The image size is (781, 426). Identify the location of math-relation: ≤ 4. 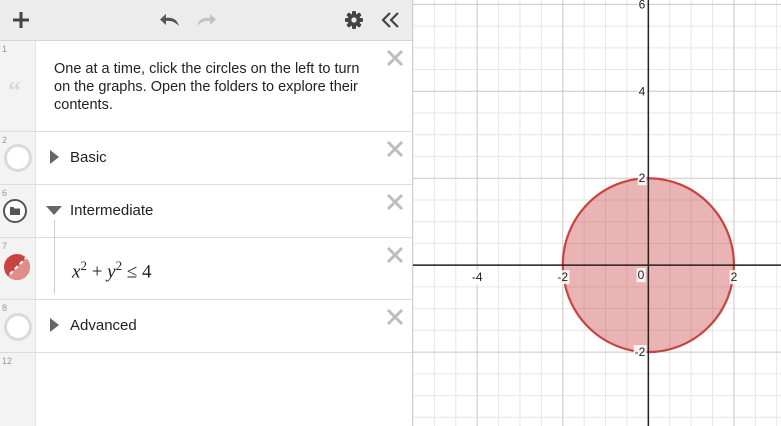
(137, 272).